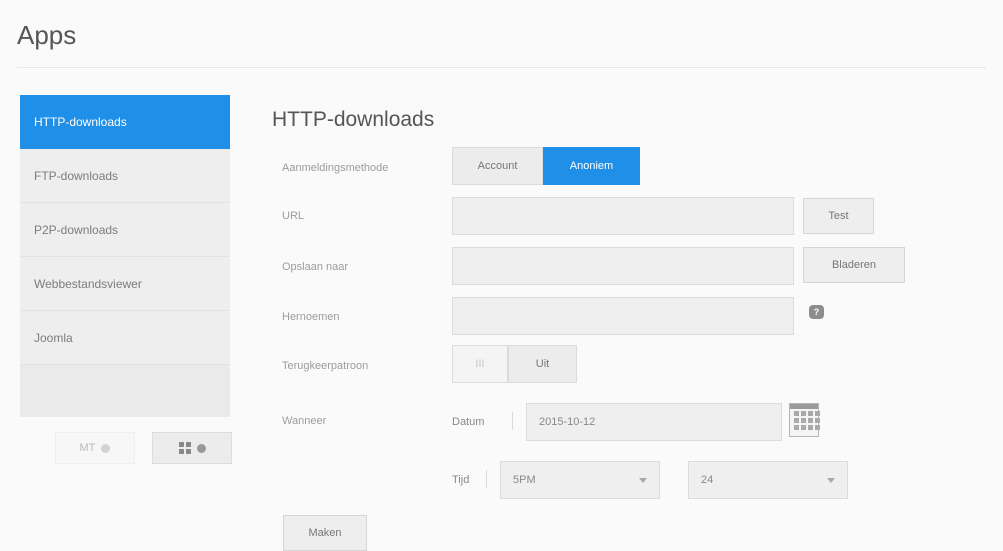 This screenshot has width=1003, height=551. Describe the element at coordinates (854, 265) in the screenshot. I see `browse-button: Bladeren` at that location.